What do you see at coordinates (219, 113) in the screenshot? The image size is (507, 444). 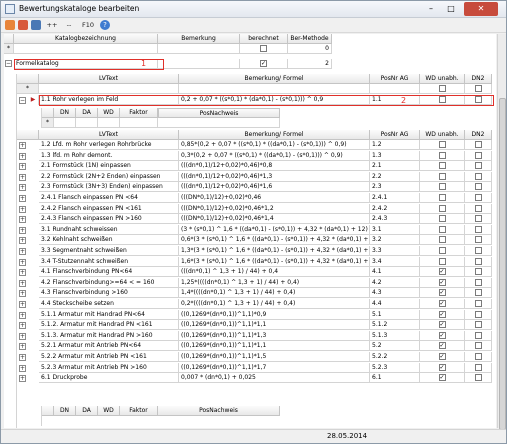 I see `header-posnachweis: PosNachweis` at bounding box center [219, 113].